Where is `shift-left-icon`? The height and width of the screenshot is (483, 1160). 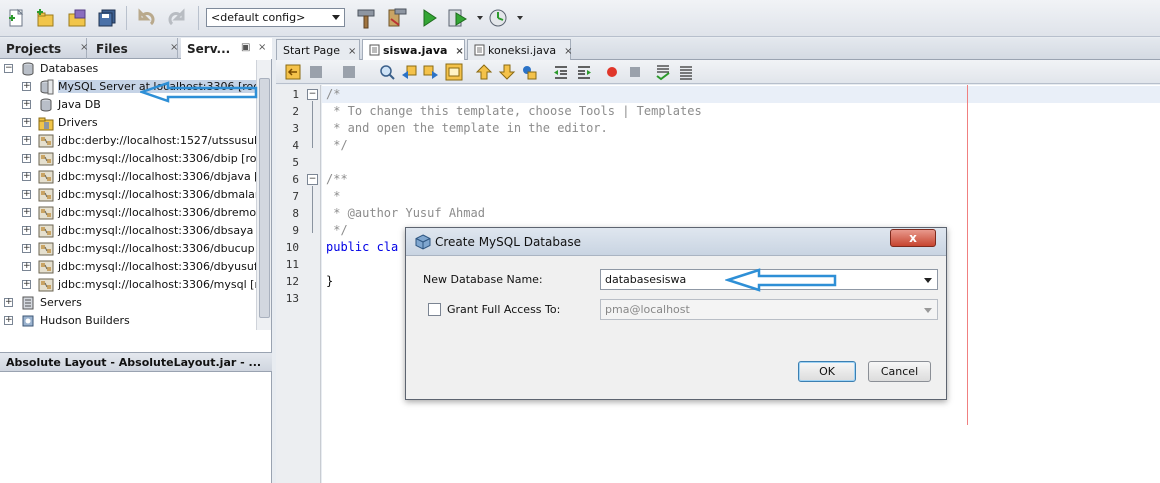 shift-left-icon is located at coordinates (561, 72).